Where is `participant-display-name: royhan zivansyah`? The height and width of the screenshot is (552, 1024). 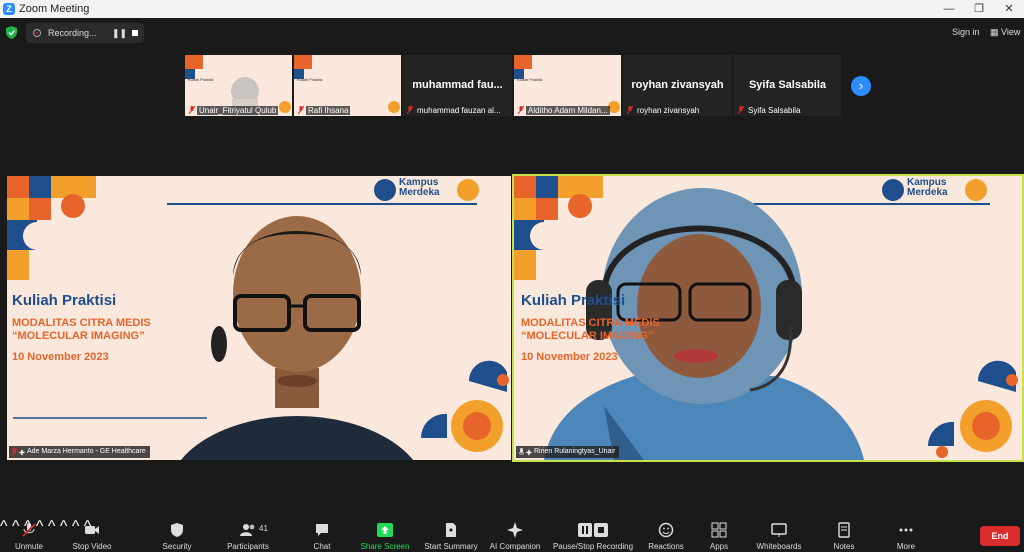 participant-display-name: royhan zivansyah is located at coordinates (677, 85).